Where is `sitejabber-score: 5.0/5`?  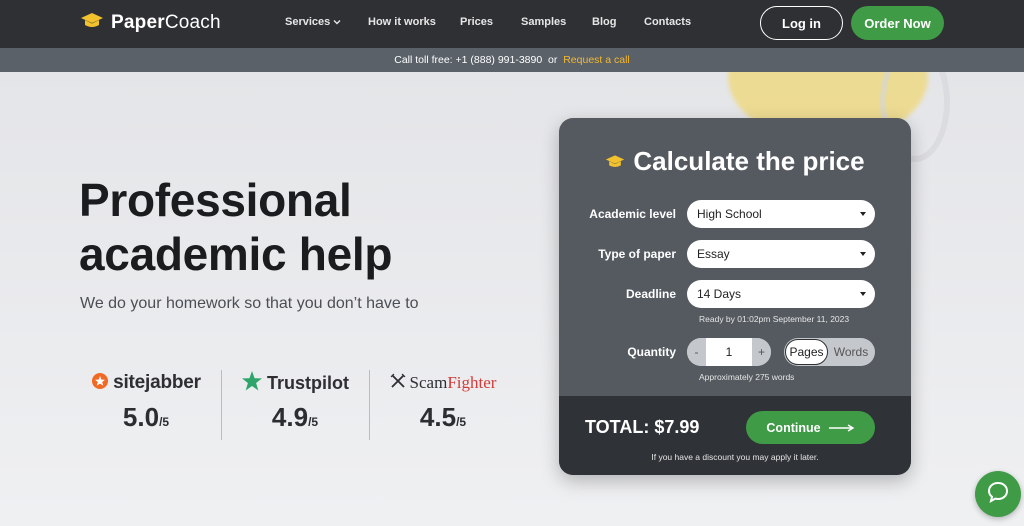 sitejabber-score: 5.0/5 is located at coordinates (146, 417).